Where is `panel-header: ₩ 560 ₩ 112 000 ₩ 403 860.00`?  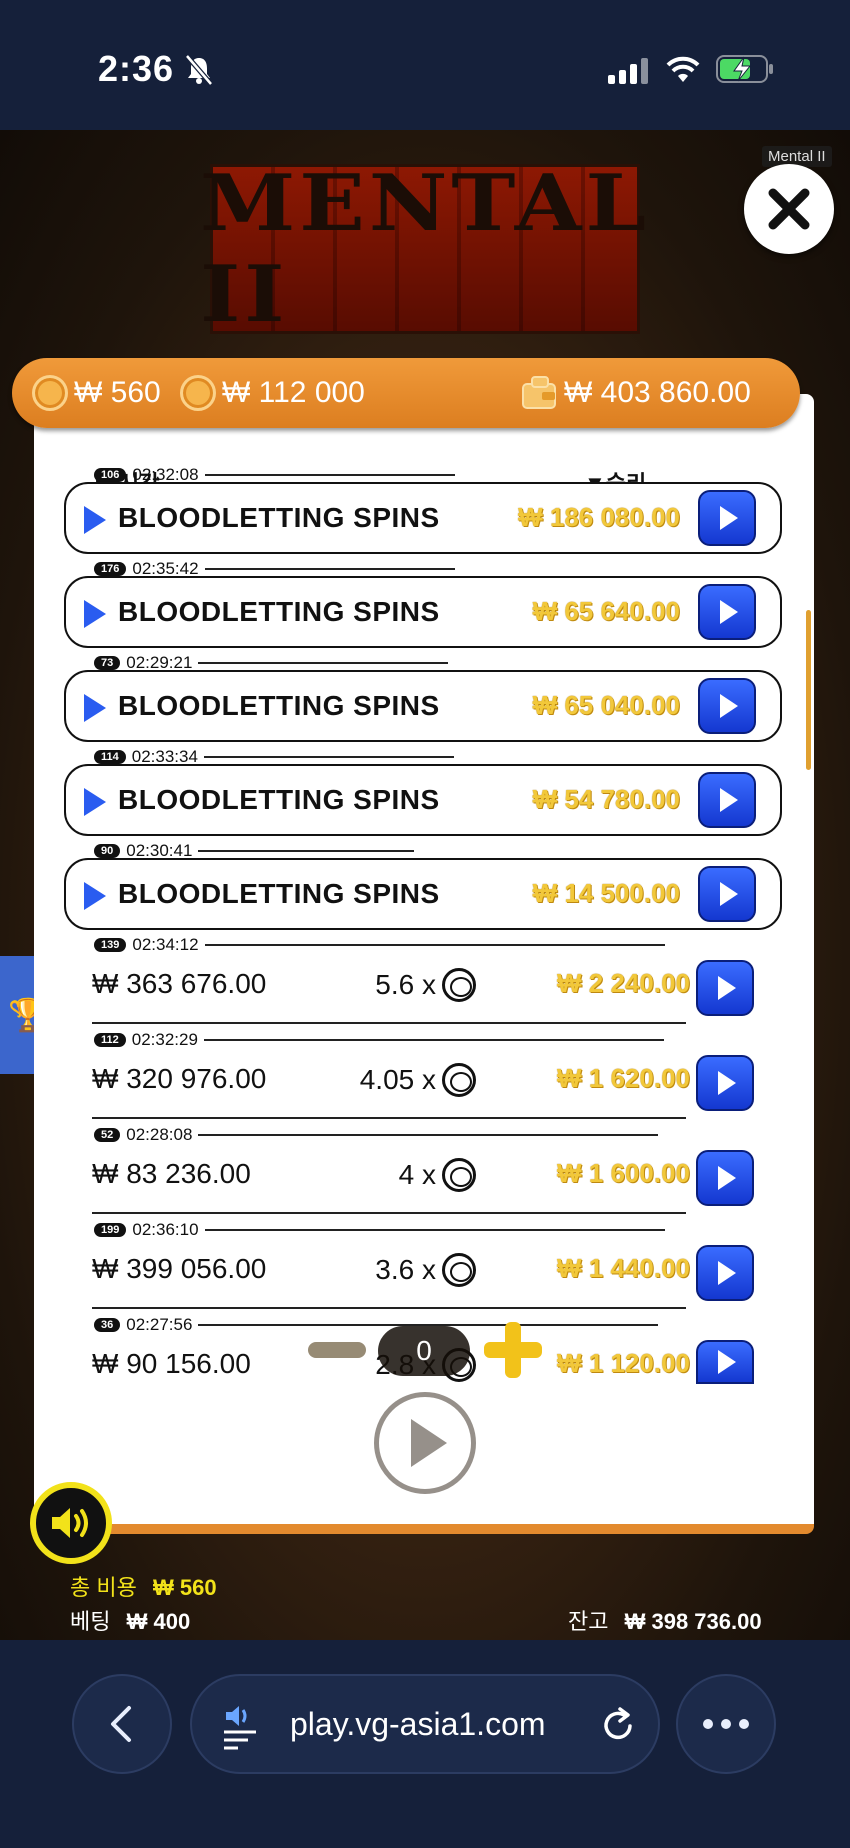
panel-header: ₩ 560 ₩ 112 000 ₩ 403 860.00 is located at coordinates (406, 393).